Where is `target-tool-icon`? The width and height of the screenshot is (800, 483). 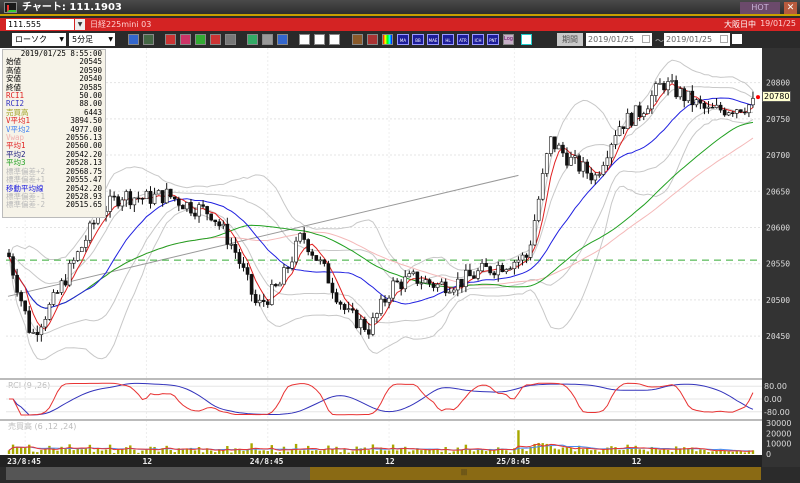 target-tool-icon is located at coordinates (185, 39).